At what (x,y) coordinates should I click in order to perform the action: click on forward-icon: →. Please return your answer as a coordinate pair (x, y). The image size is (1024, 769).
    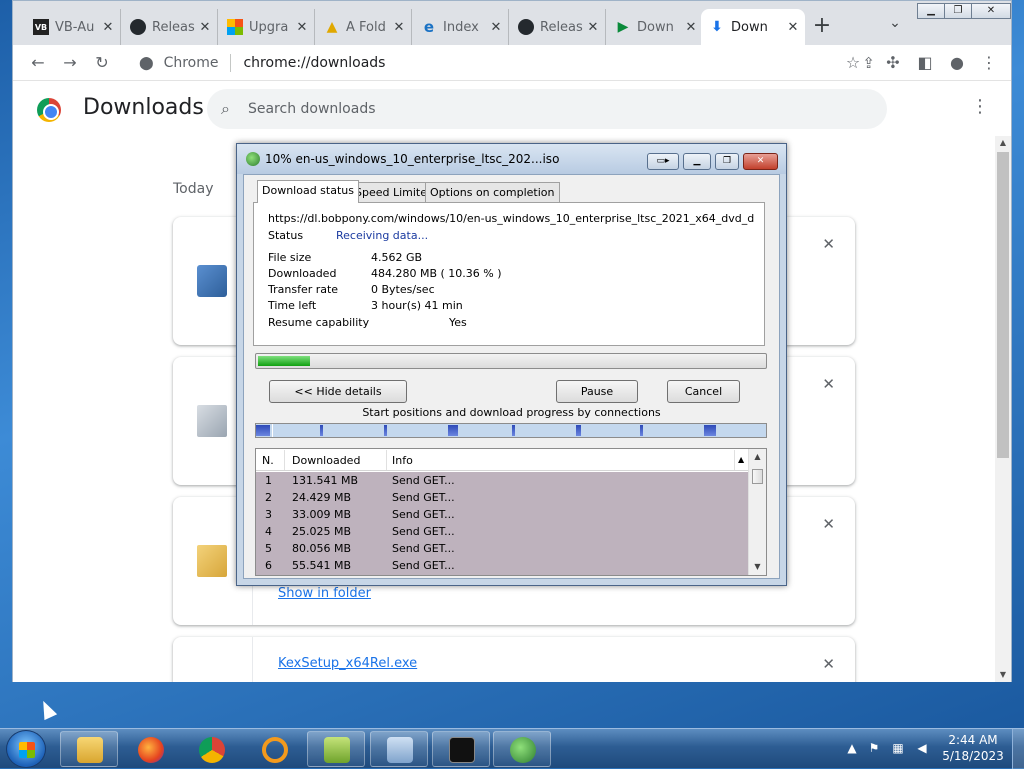
    Looking at the image, I should click on (70, 63).